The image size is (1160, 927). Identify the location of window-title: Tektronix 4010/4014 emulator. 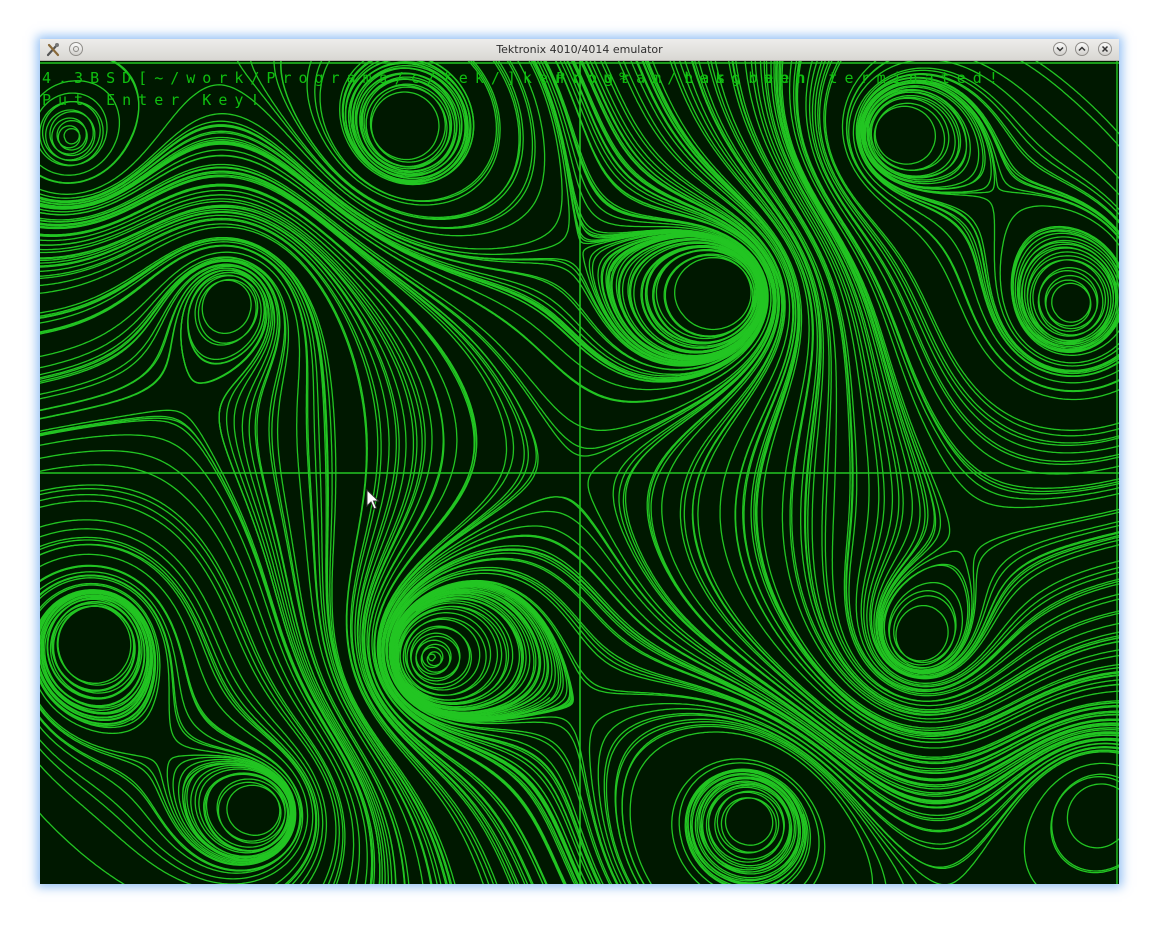
(579, 49).